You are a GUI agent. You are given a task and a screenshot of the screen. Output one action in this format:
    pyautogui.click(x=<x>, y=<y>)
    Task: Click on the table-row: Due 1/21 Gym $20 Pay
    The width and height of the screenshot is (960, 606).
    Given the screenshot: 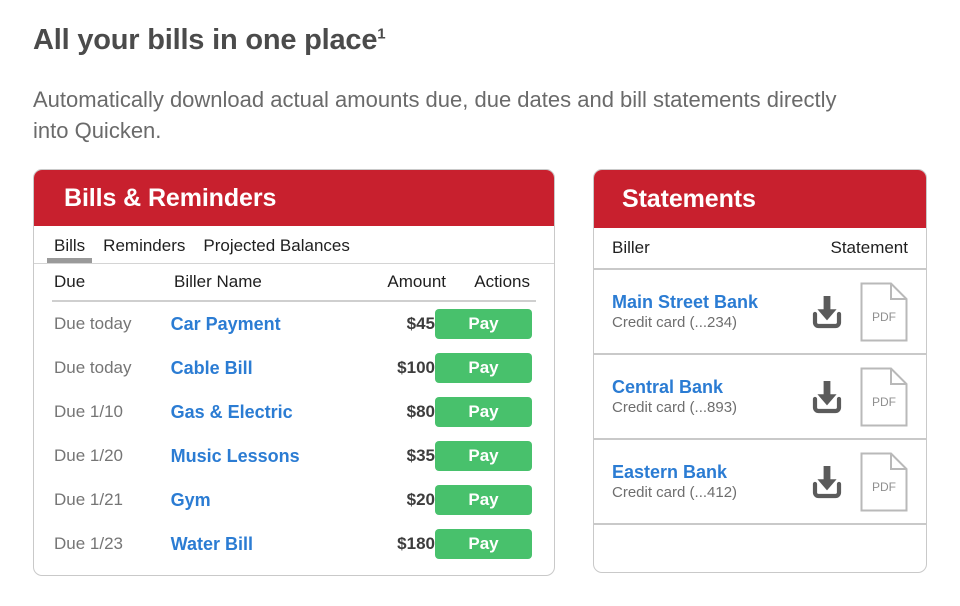 What is the action you would take?
    pyautogui.click(x=294, y=500)
    